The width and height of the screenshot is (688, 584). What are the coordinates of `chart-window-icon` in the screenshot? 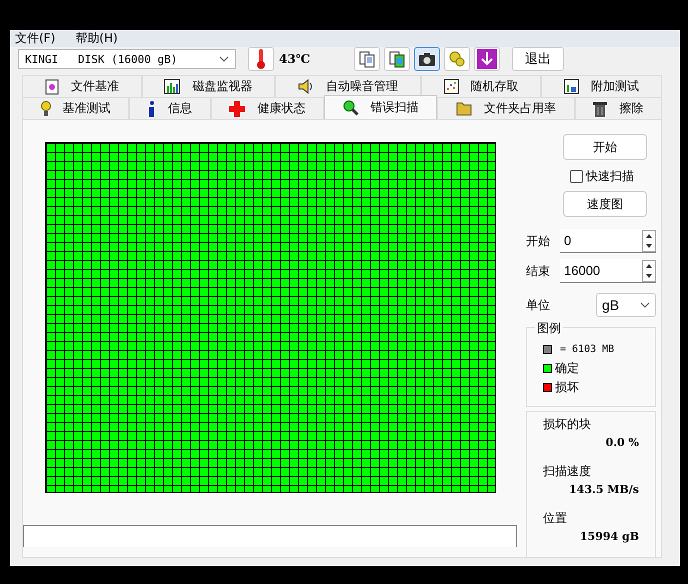 It's located at (572, 86).